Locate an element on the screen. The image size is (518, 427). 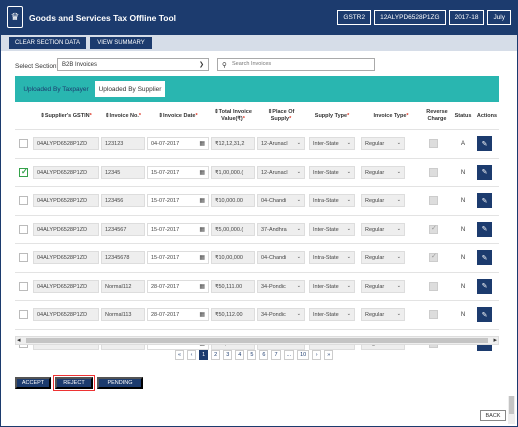
clear-section-data-button: CLEAR SECTION DATA is located at coordinates (47, 43).